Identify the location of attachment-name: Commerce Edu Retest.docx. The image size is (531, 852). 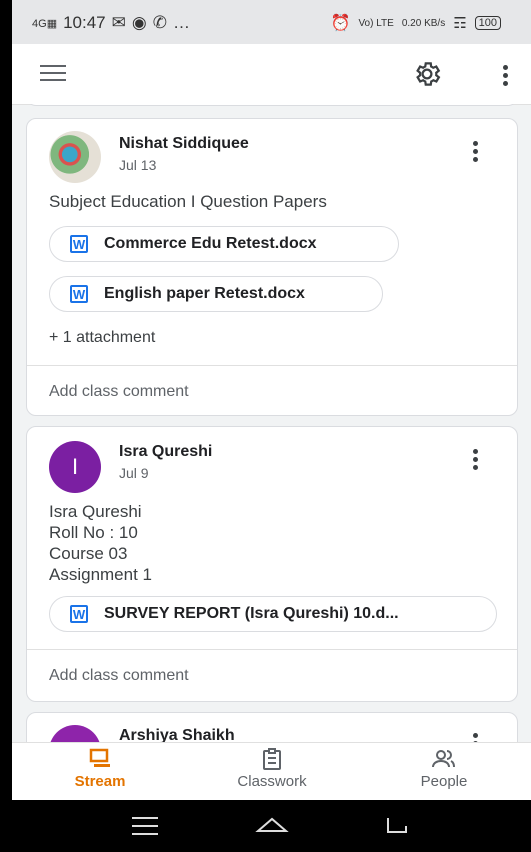
(210, 243).